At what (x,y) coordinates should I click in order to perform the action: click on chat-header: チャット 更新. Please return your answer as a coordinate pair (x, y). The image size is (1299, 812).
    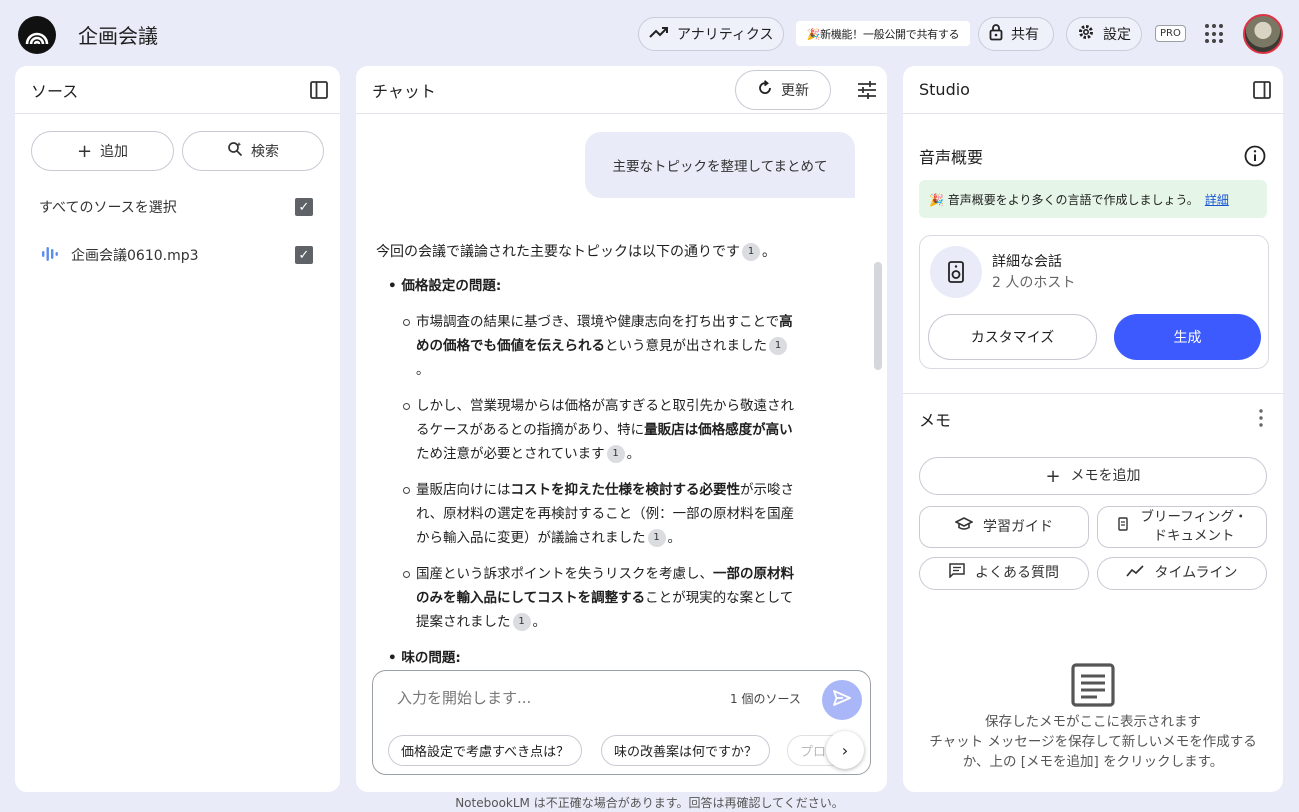
    Looking at the image, I should click on (621, 90).